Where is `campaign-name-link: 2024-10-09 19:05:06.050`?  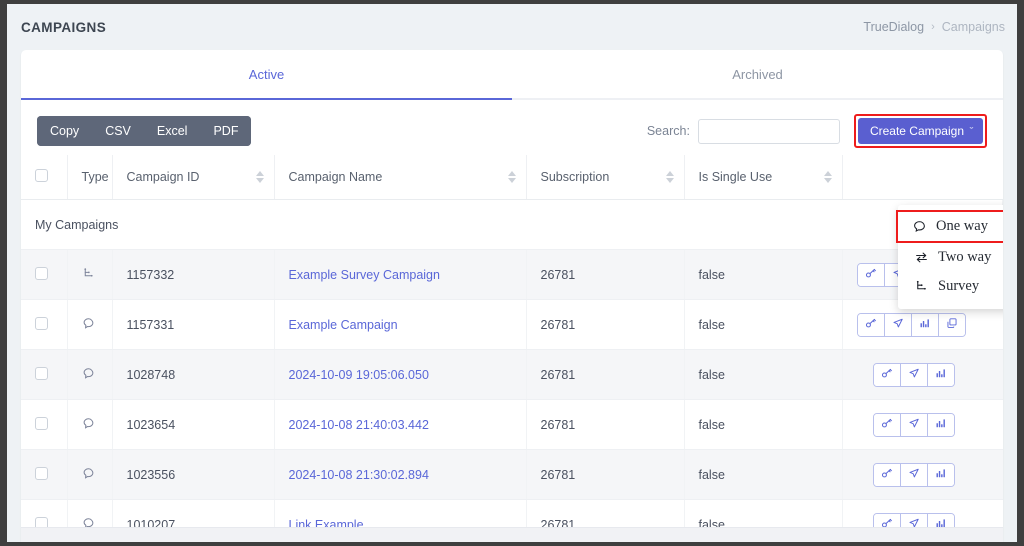
campaign-name-link: 2024-10-09 19:05:06.050 is located at coordinates (359, 375).